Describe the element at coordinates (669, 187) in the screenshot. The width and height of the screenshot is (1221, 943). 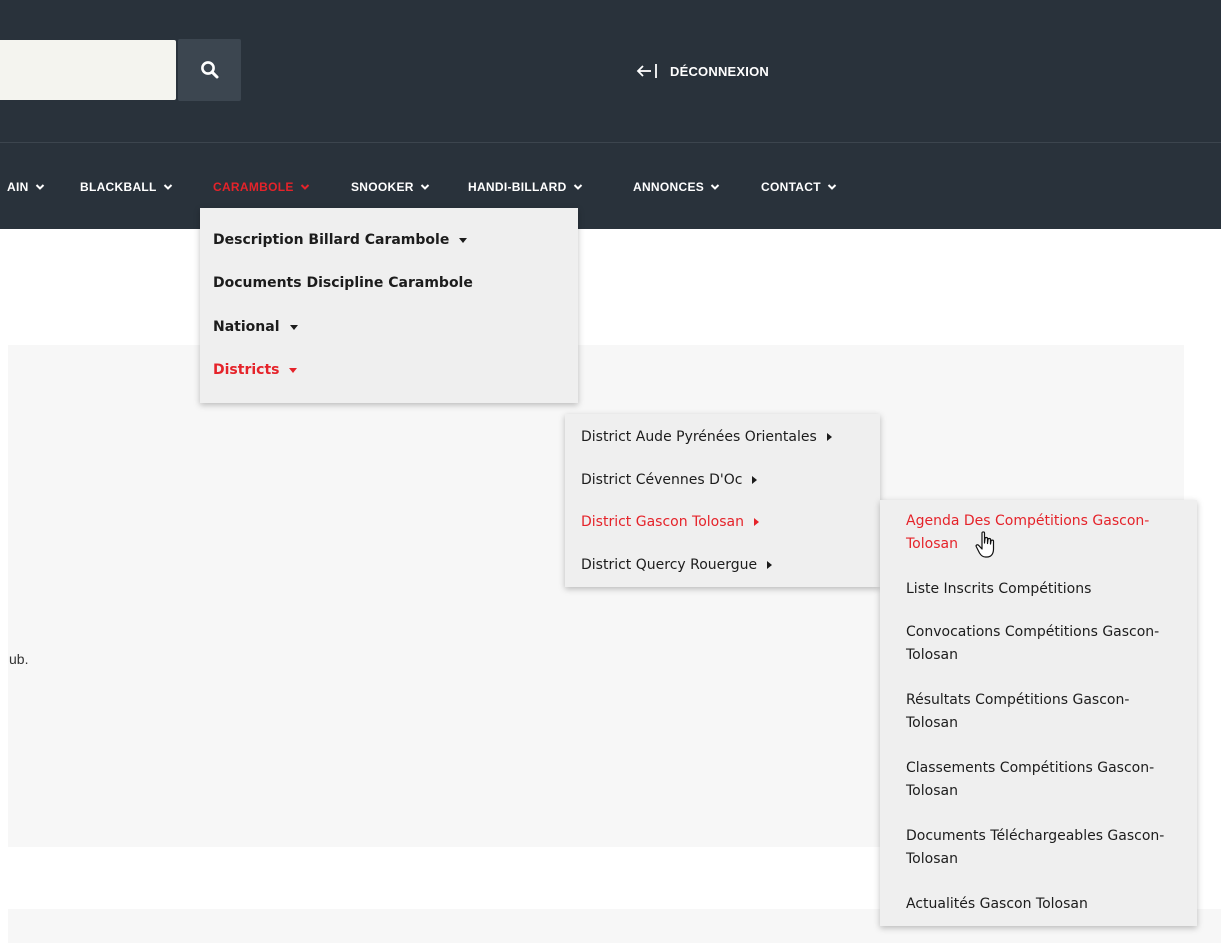
I see `nav-item-label: ANNONCES` at that location.